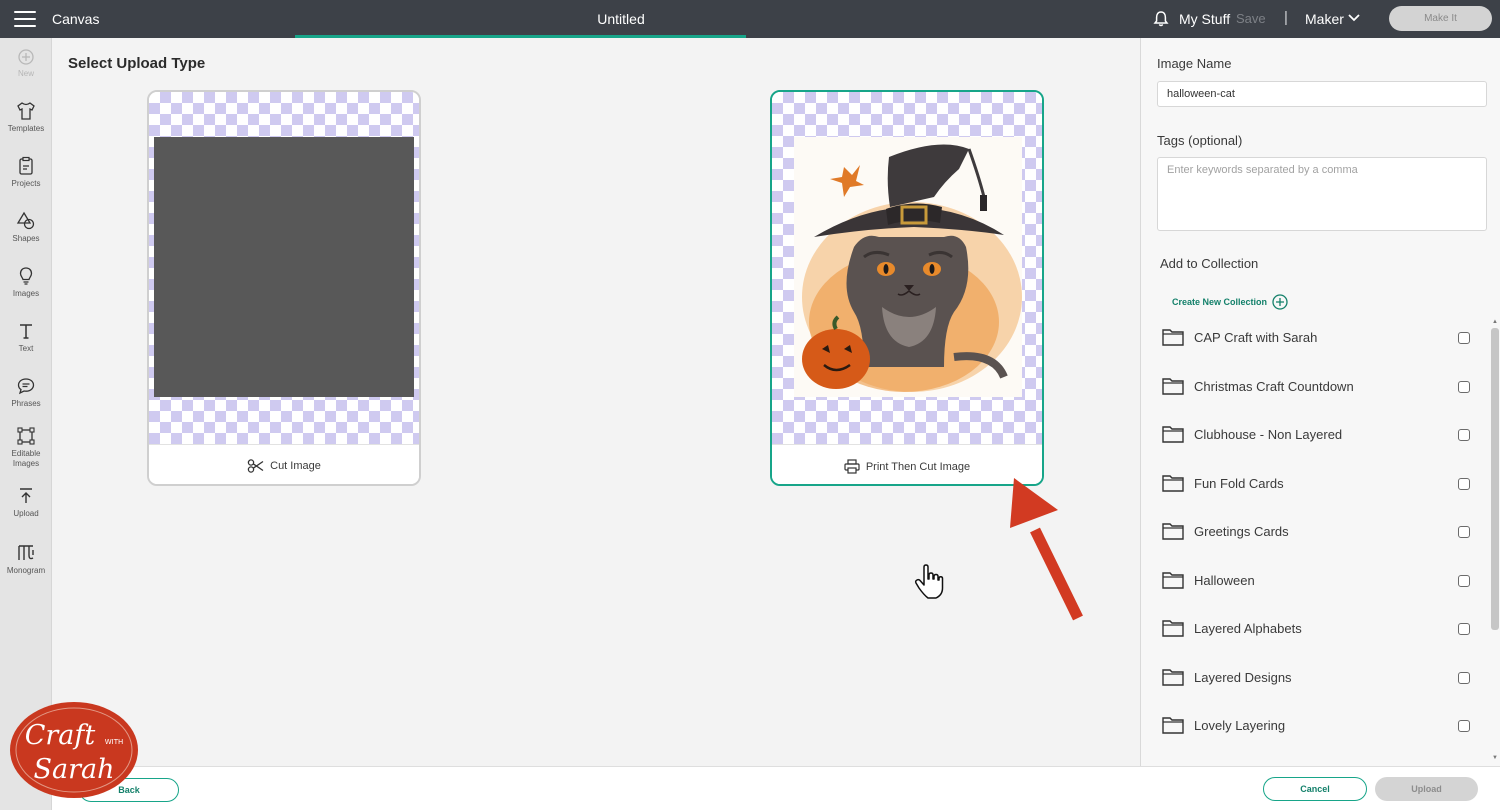 Image resolution: width=1500 pixels, height=810 pixels. I want to click on sidebar-item-label: Upload, so click(26, 513).